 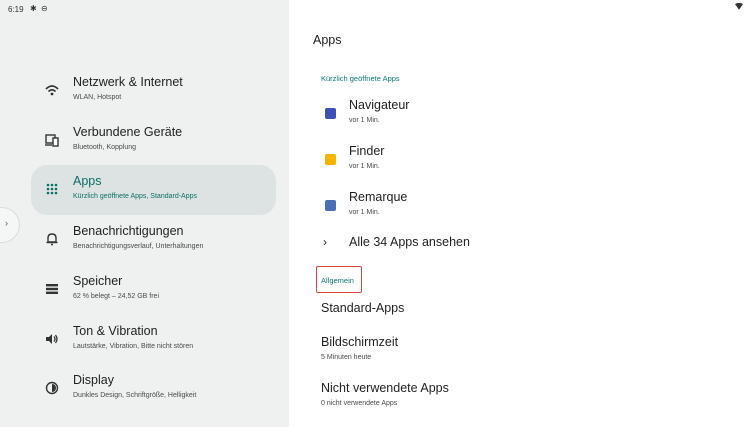 What do you see at coordinates (44, 8) in the screenshot?
I see `data-saver-status-icon: ⊖` at bounding box center [44, 8].